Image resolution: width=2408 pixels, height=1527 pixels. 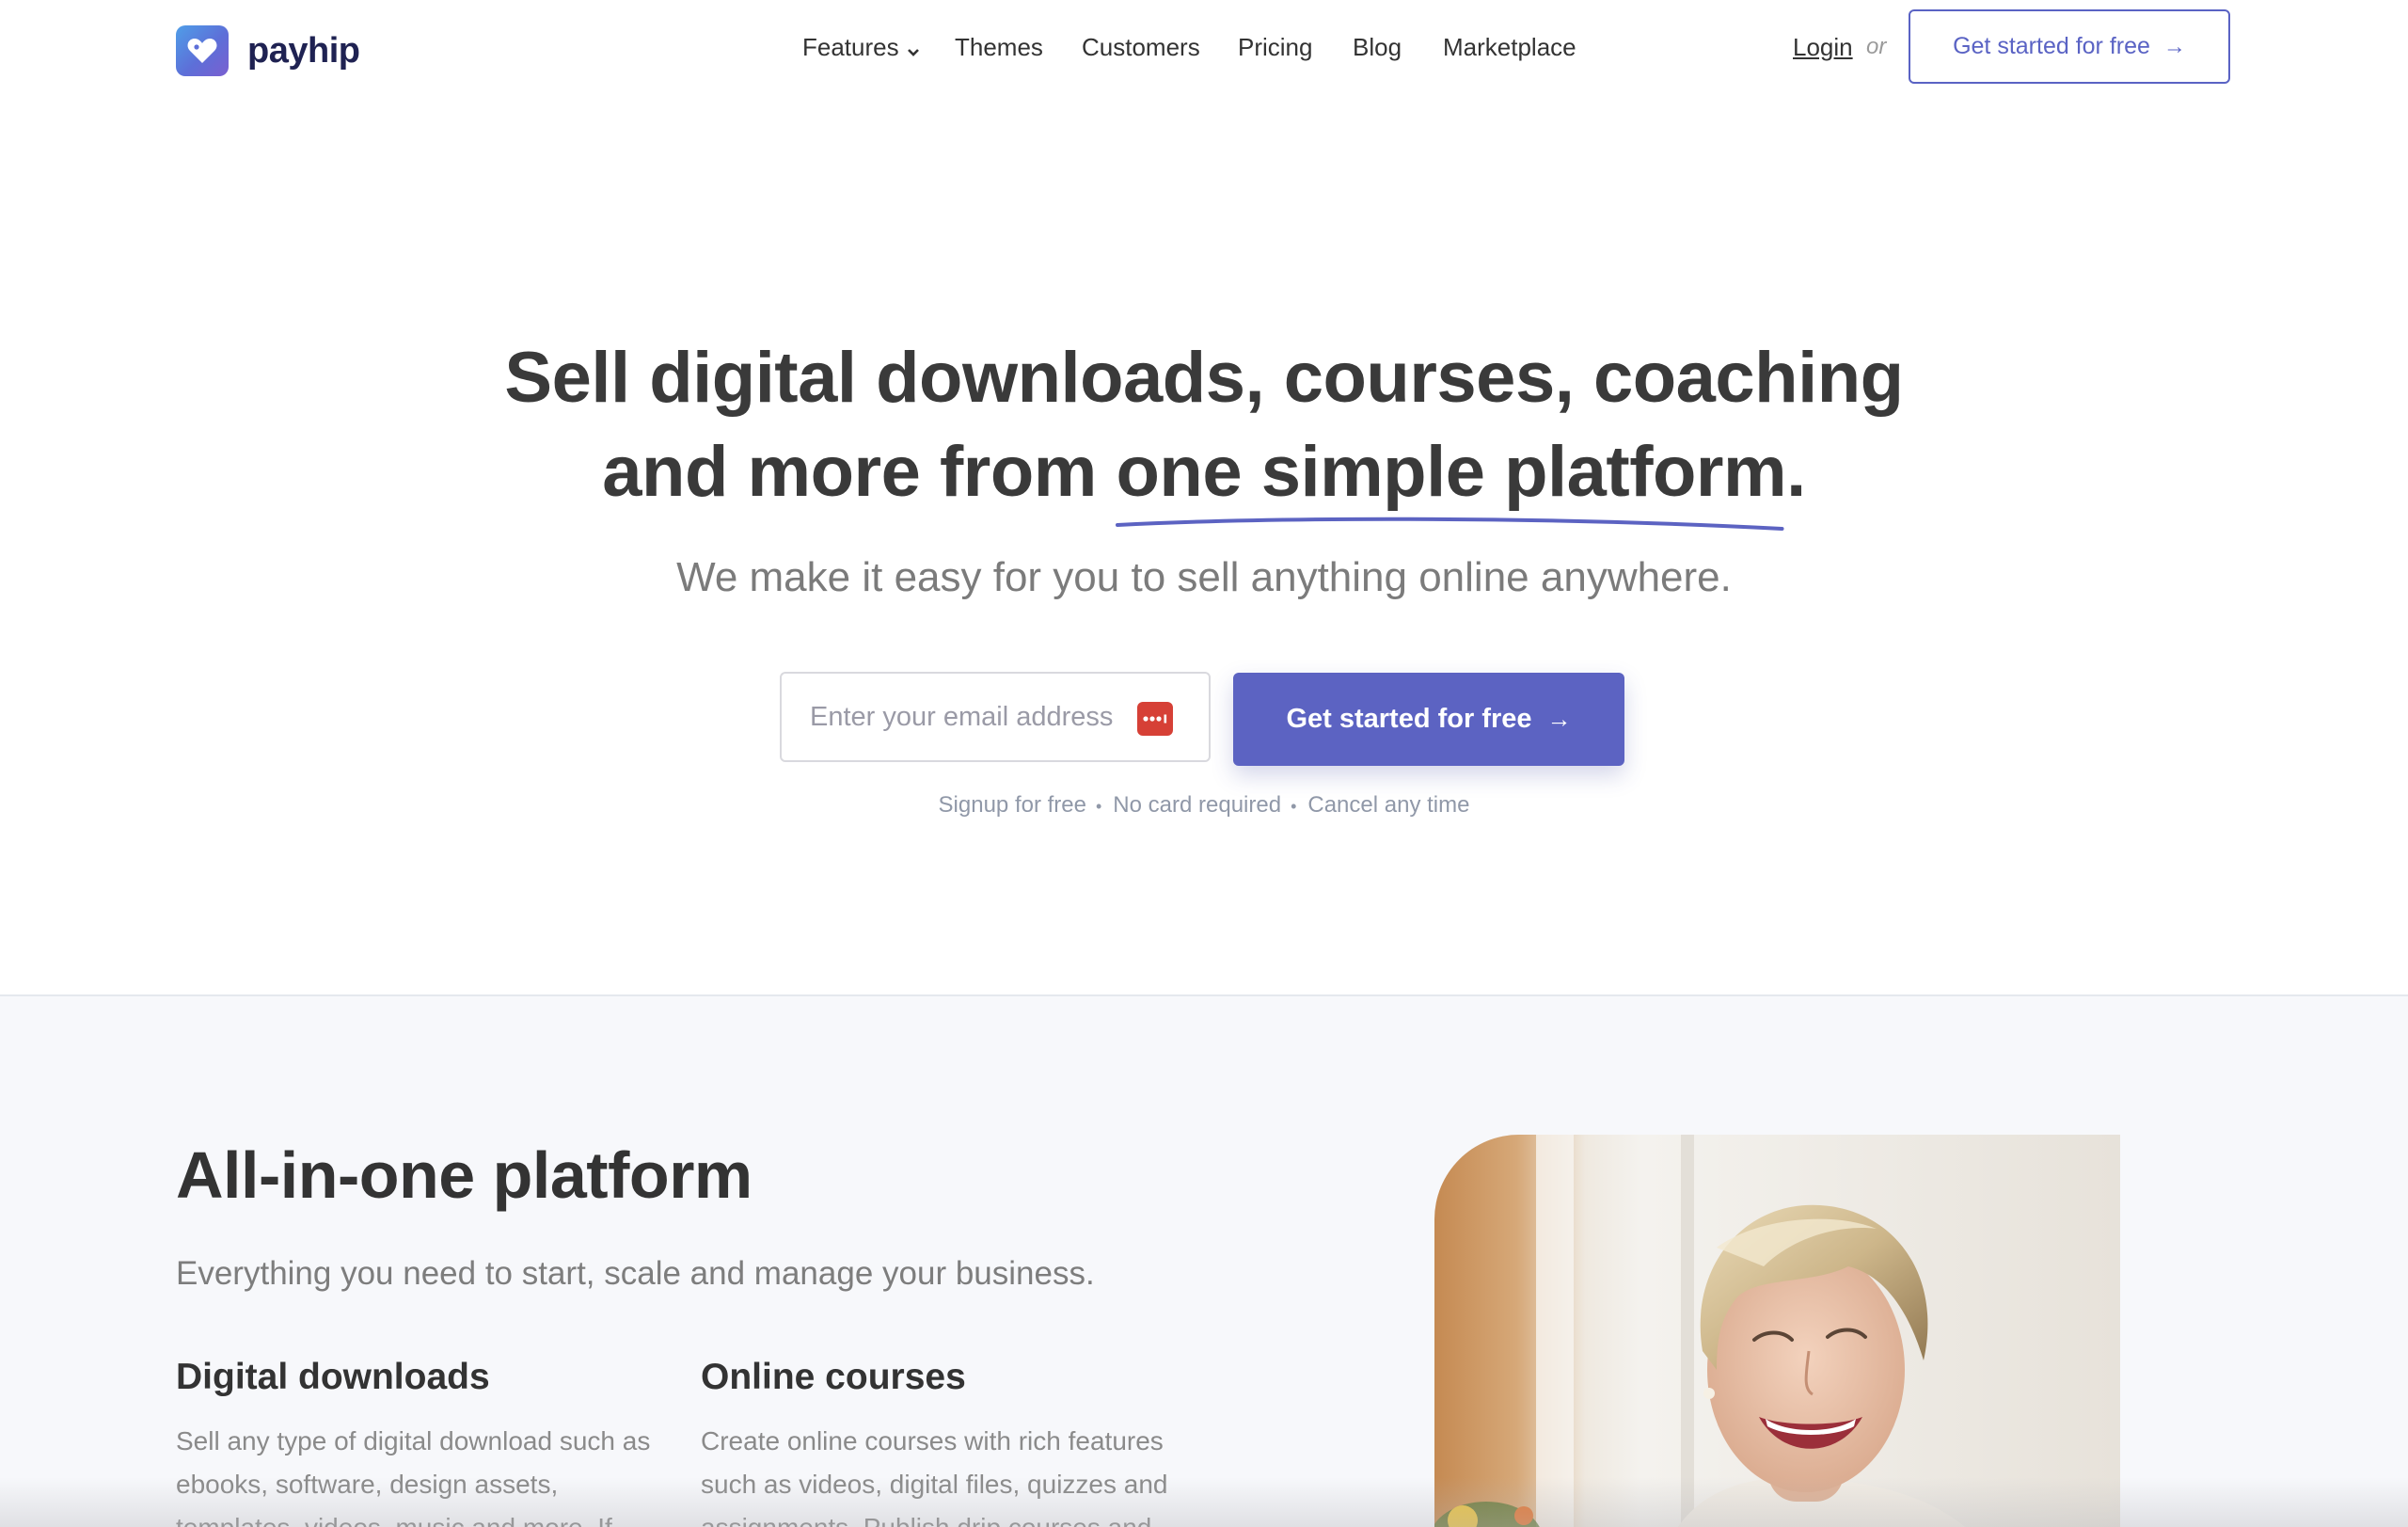 I want to click on section-title: All-in-one platform, so click(x=464, y=1175).